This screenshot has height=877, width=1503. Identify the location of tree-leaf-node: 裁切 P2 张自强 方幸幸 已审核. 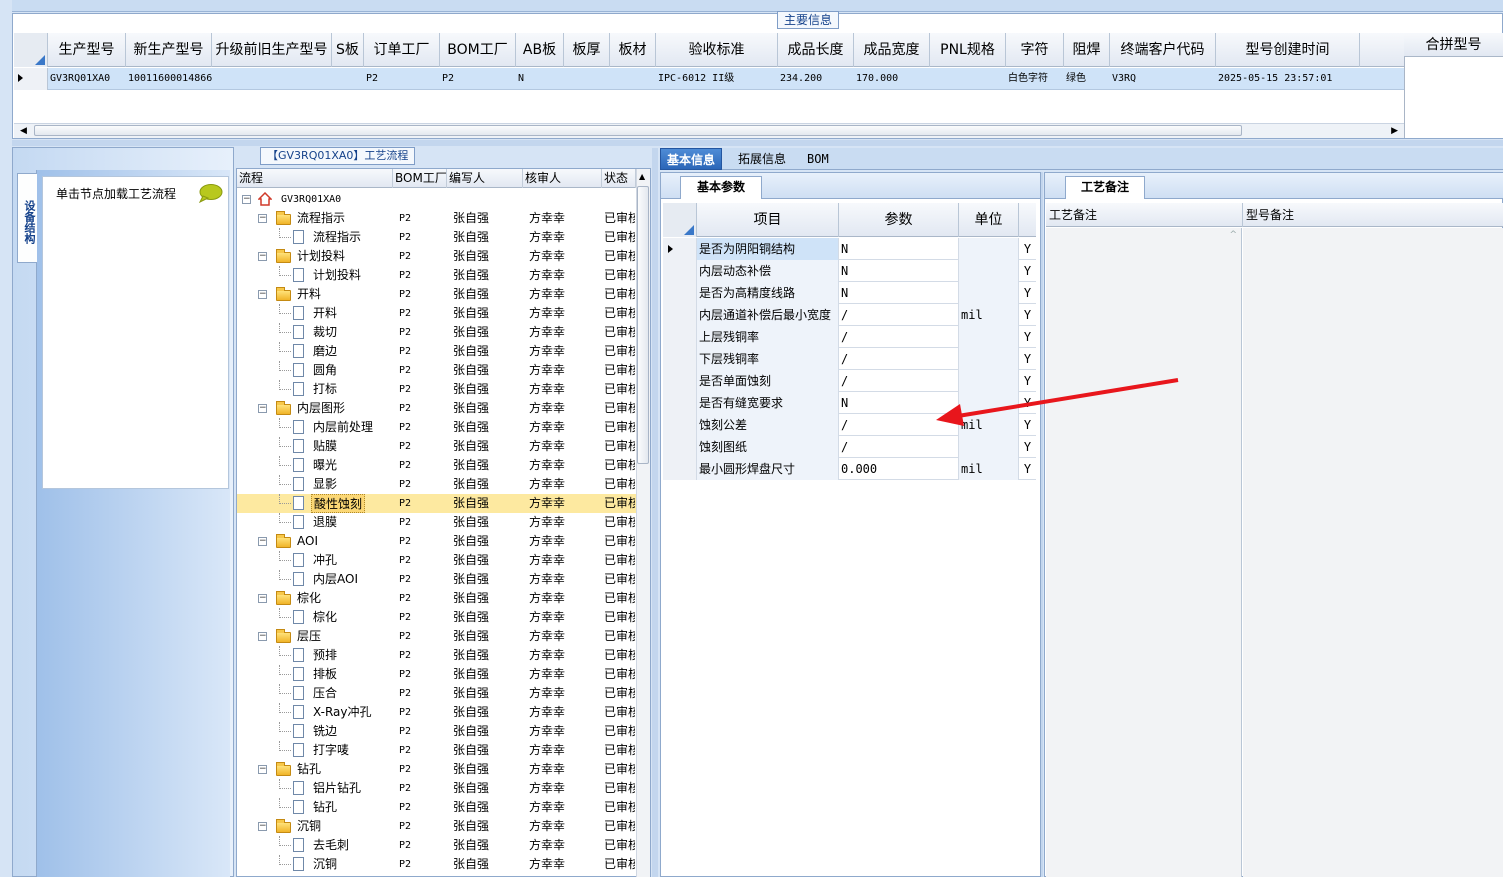
(436, 332).